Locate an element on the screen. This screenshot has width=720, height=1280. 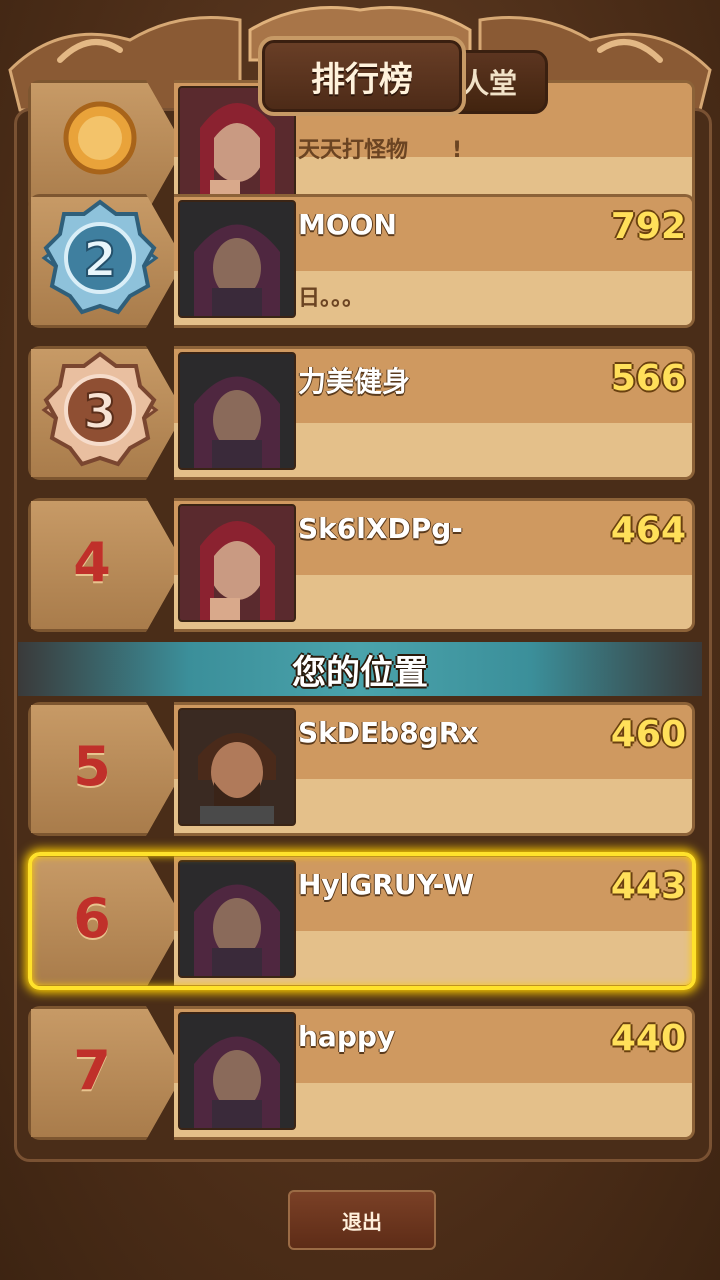
bronze-medal-icon: 3 is located at coordinates (100, 409).